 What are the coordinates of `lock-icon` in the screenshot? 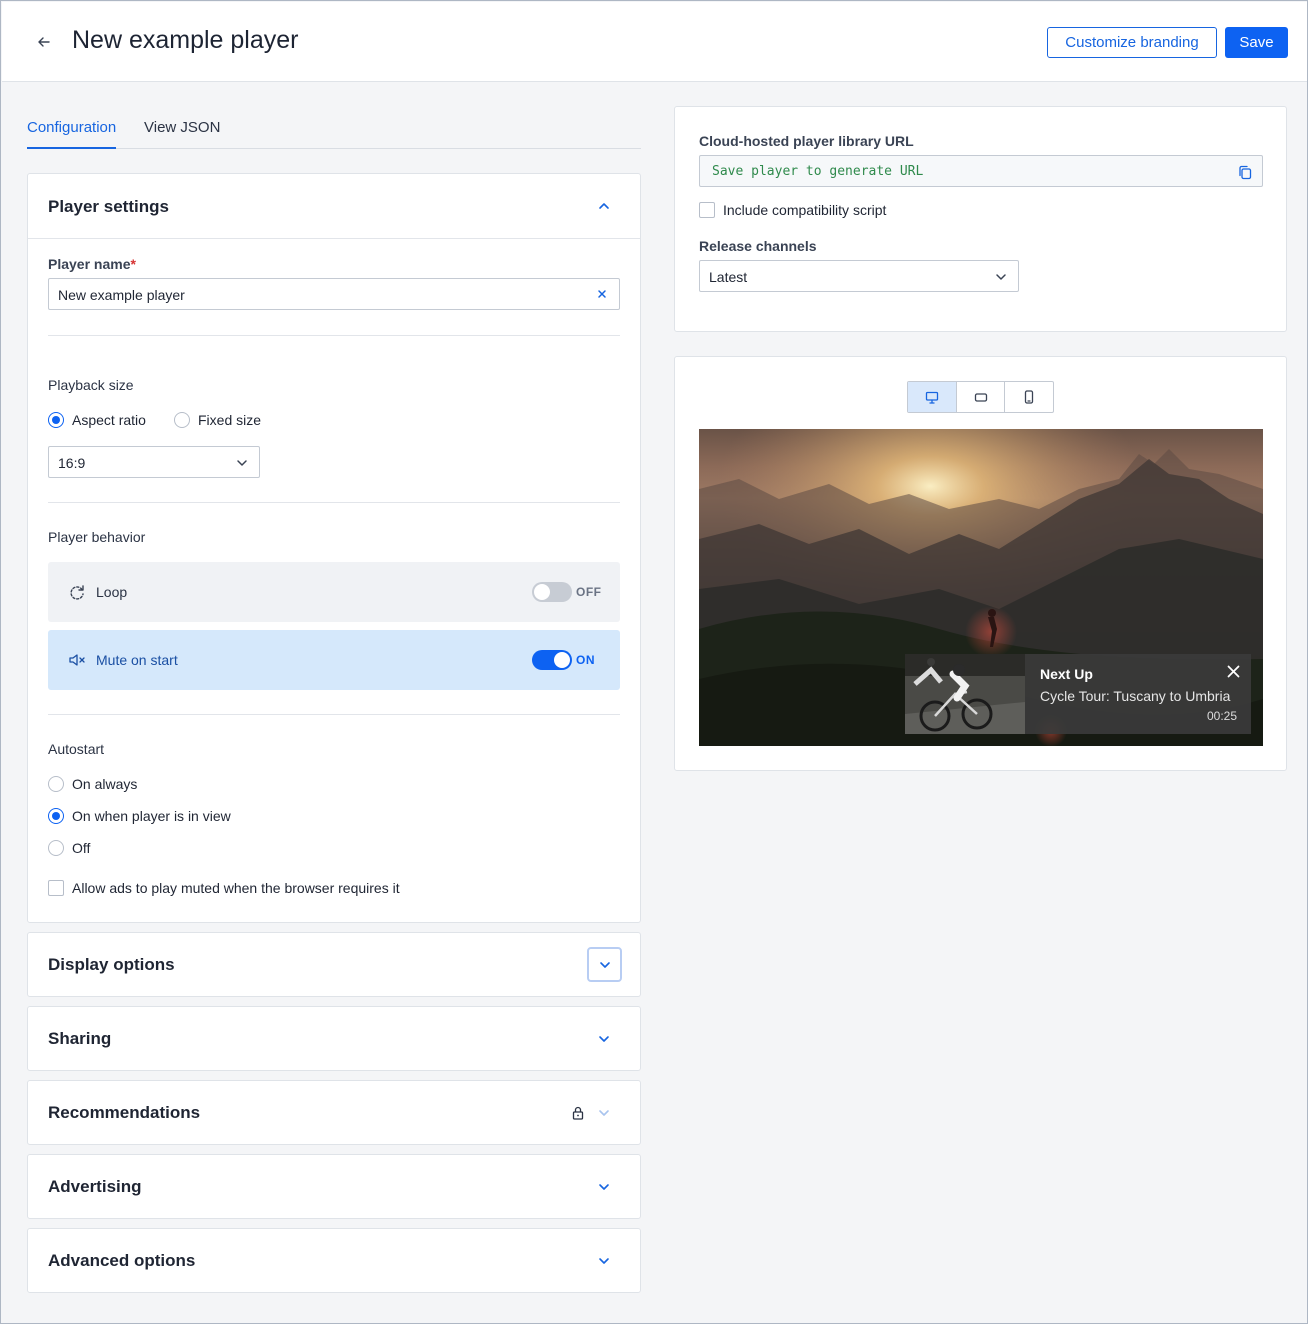 It's located at (578, 1113).